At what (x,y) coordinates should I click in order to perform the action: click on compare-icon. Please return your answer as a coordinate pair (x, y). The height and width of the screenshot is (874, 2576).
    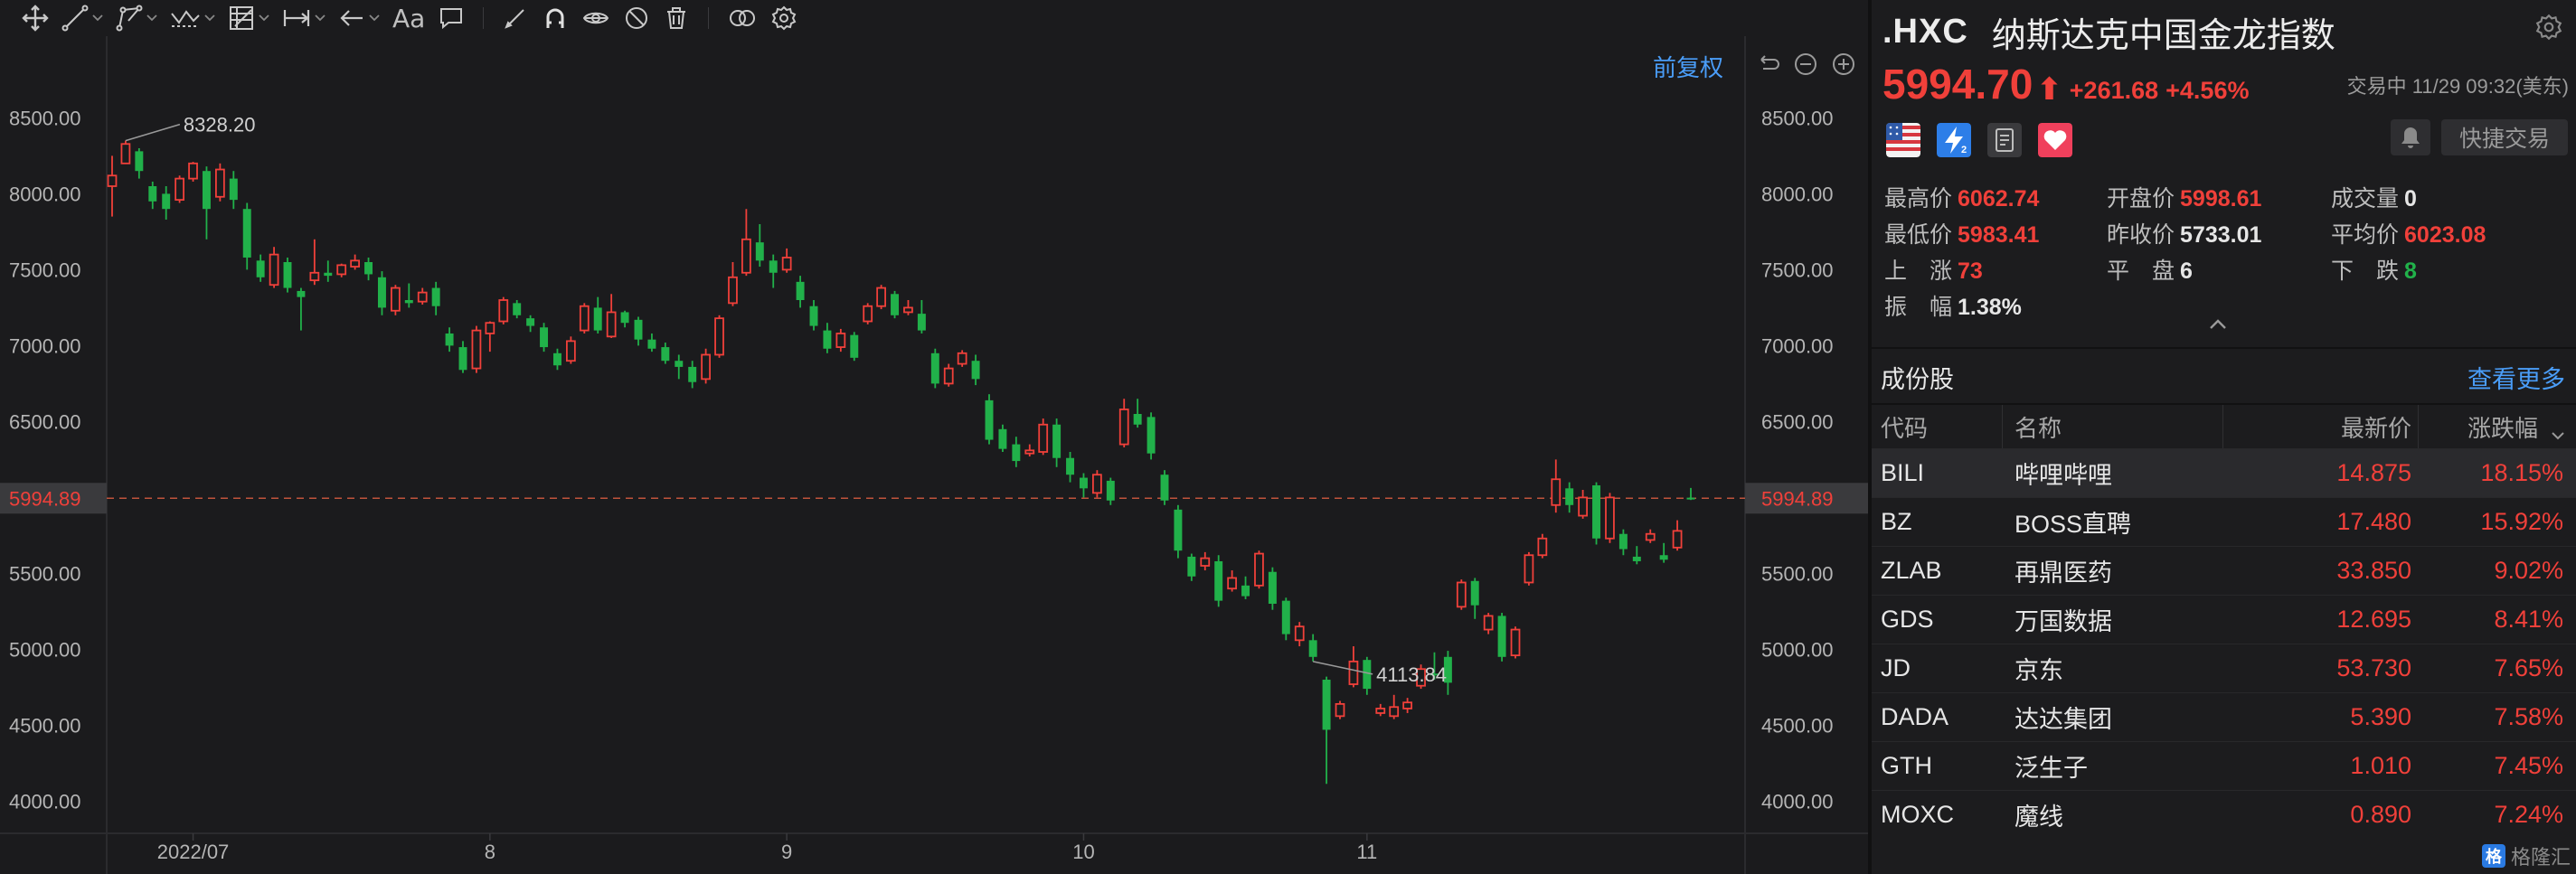
    Looking at the image, I should click on (742, 18).